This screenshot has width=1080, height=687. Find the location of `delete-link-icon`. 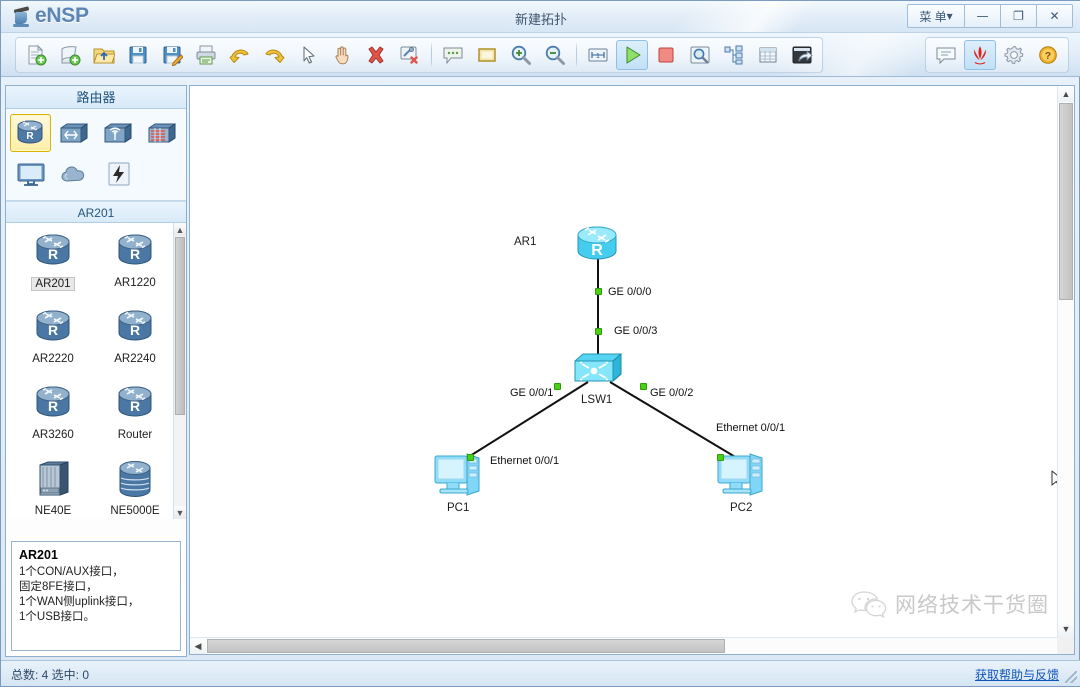

delete-link-icon is located at coordinates (409, 55).